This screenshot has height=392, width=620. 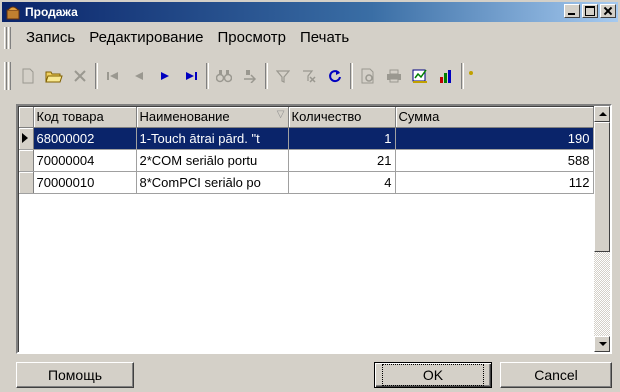 What do you see at coordinates (342, 182) in the screenshot?
I see `cell-qty: 4` at bounding box center [342, 182].